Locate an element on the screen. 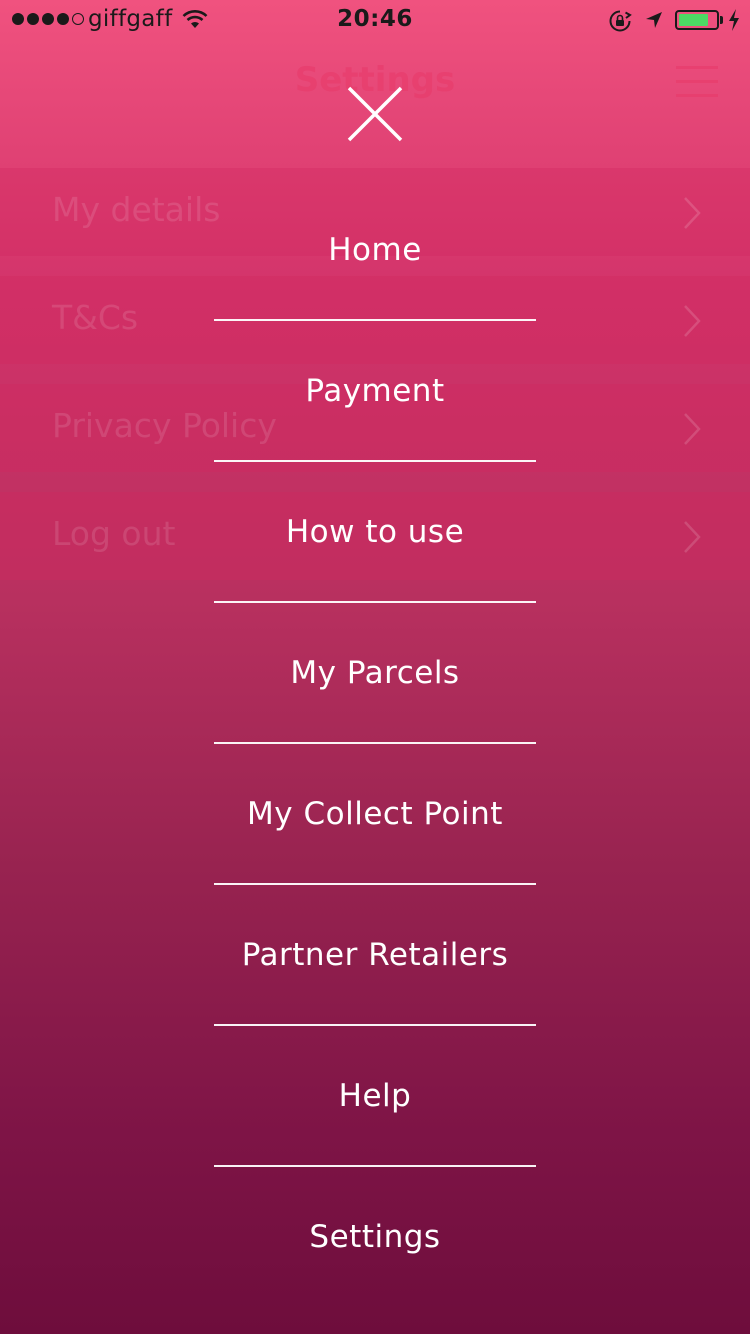 The width and height of the screenshot is (750, 1334). menu-item-label: Home is located at coordinates (375, 250).